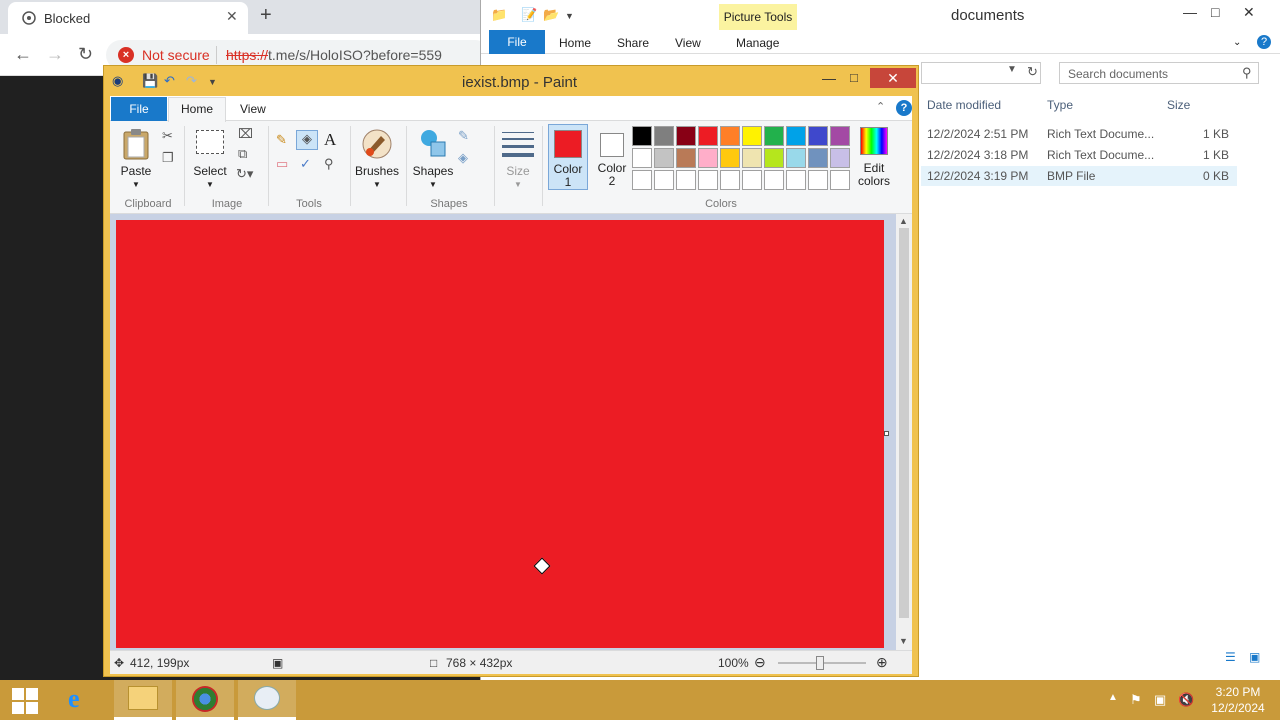 The height and width of the screenshot is (720, 1280). I want to click on taskbar-paint, so click(267, 700).